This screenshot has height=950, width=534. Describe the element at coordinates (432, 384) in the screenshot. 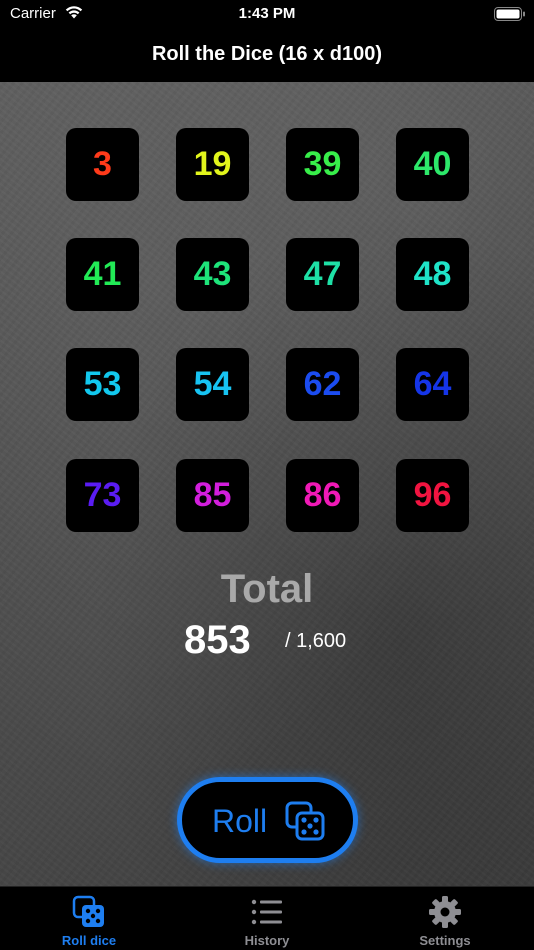

I see `die-12: 64` at that location.